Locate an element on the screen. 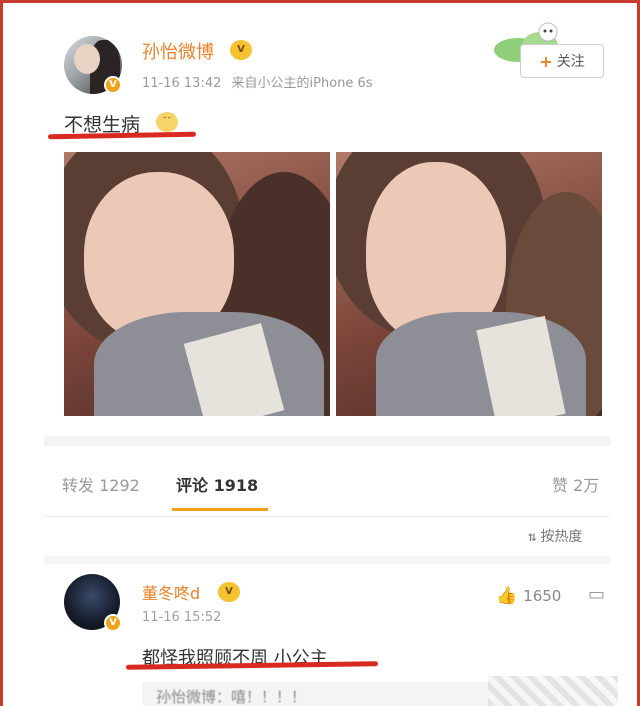 The height and width of the screenshot is (706, 640). comment-timestamp: 11-16 15:52 is located at coordinates (182, 617).